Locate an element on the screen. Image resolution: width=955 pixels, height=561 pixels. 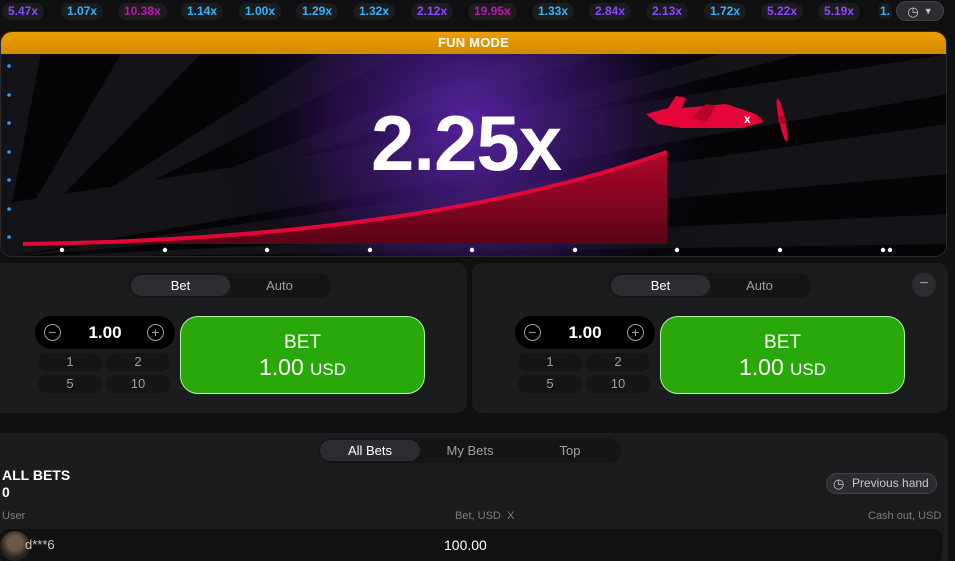
table-row: d***6 100.00 is located at coordinates (471, 545).